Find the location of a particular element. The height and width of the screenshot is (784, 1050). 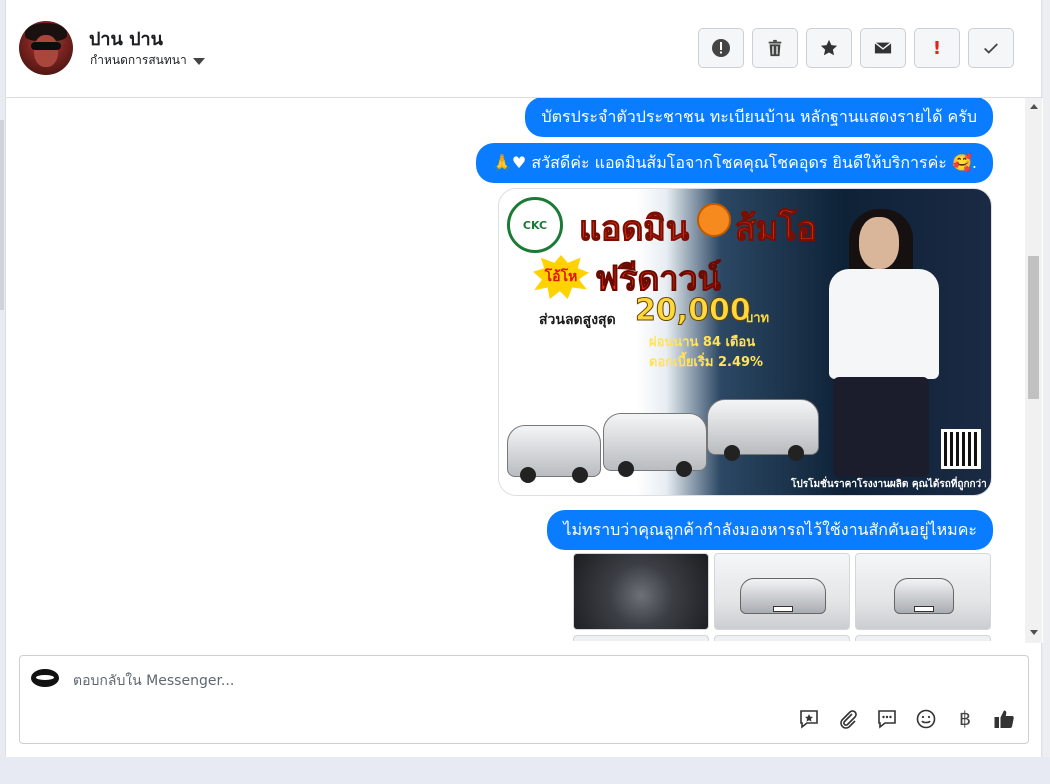

delete-button is located at coordinates (775, 48).